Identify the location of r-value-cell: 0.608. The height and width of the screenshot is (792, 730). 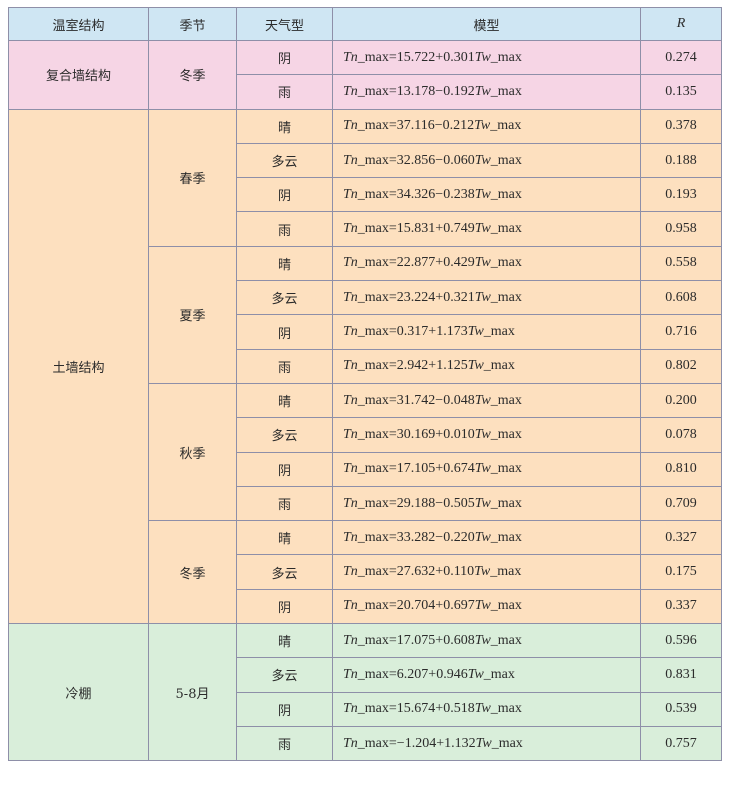
(681, 298).